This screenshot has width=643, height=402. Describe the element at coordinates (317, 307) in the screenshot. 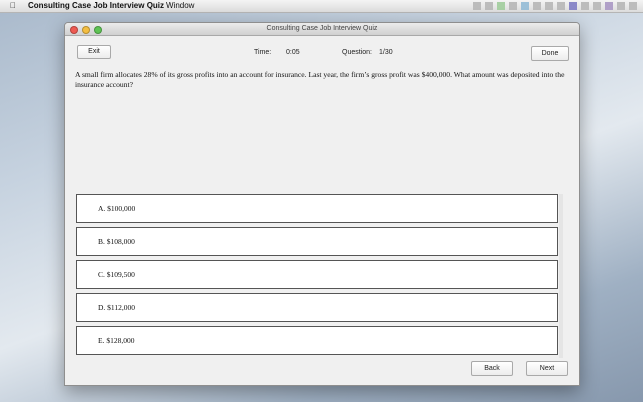

I see `answer-option-d: D. $112,000` at that location.